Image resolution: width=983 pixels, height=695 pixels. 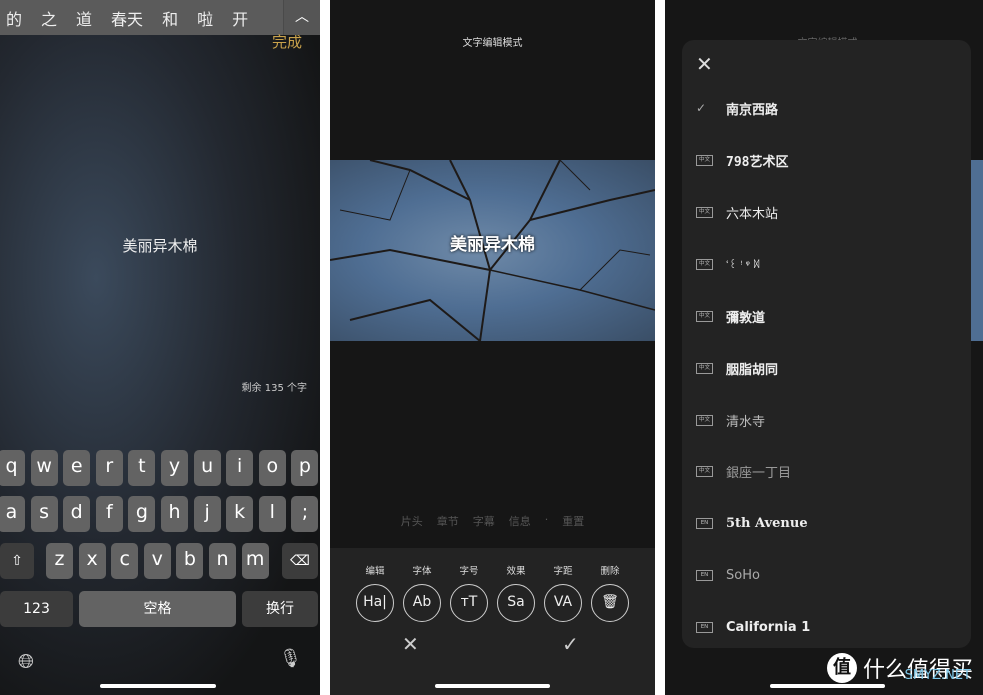 I want to click on key-d: d, so click(x=77, y=514).